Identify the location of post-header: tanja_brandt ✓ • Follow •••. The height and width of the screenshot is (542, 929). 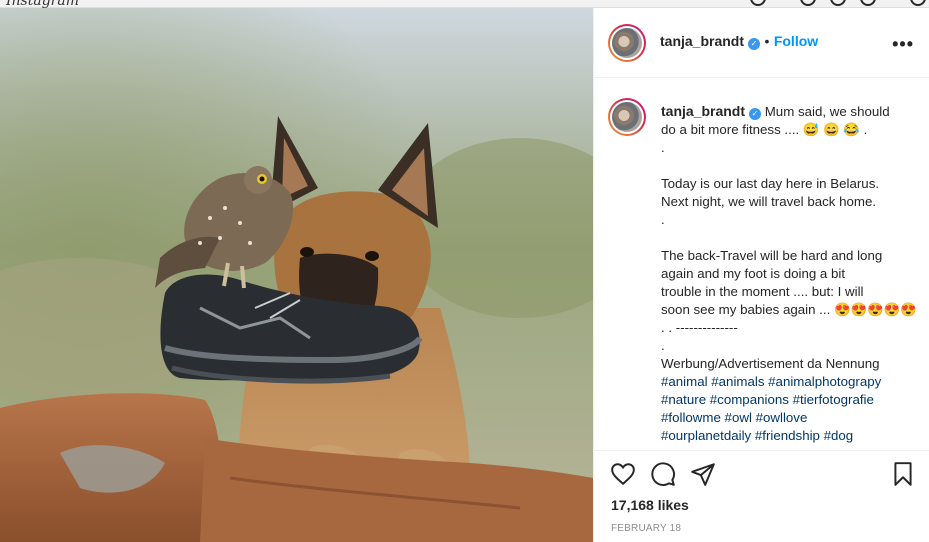
(761, 43).